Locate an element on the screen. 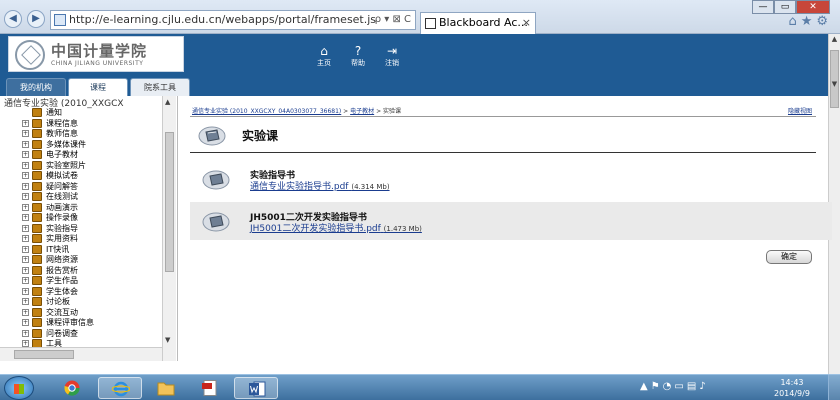 This screenshot has height=400, width=840. help-link: ? 帮助 is located at coordinates (358, 56).